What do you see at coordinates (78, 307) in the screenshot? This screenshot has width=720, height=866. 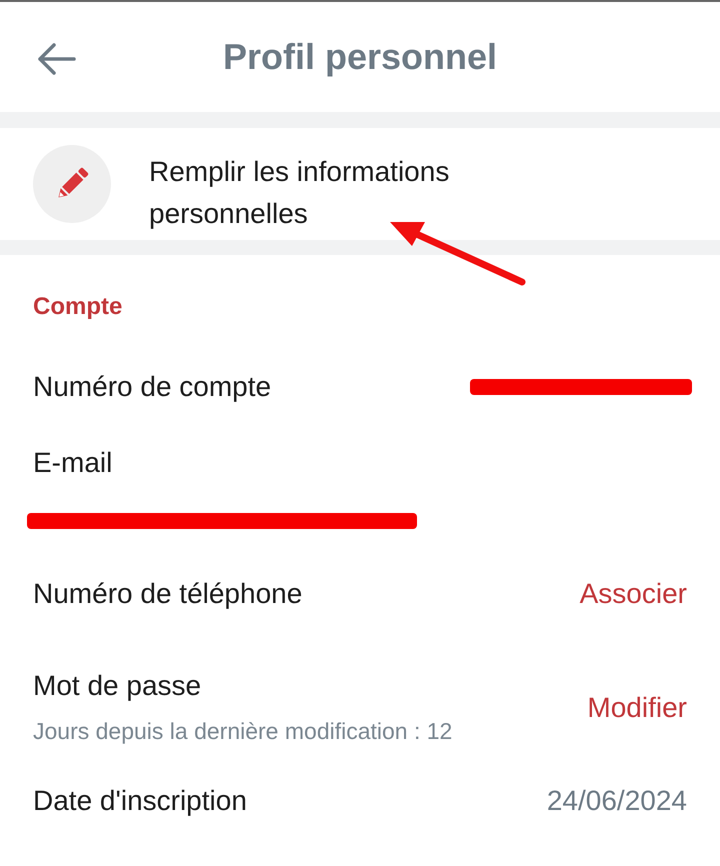 I see `section-title: Compte` at bounding box center [78, 307].